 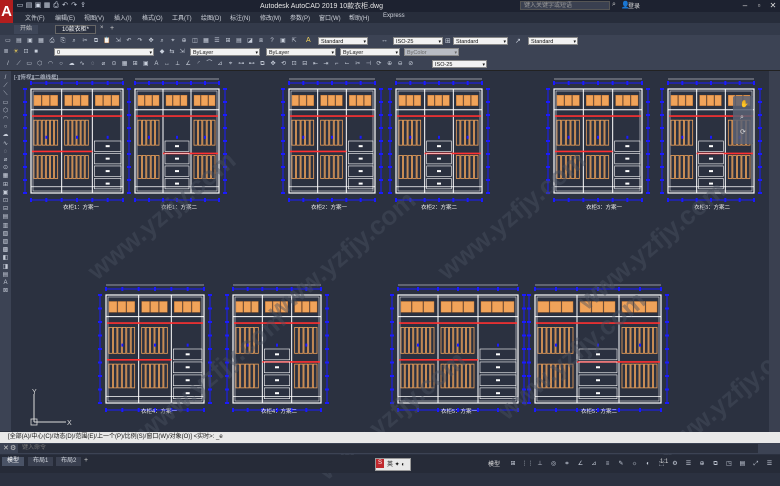 What do you see at coordinates (41, 461) in the screenshot?
I see `layout-tab-1: 布局1` at bounding box center [41, 461].